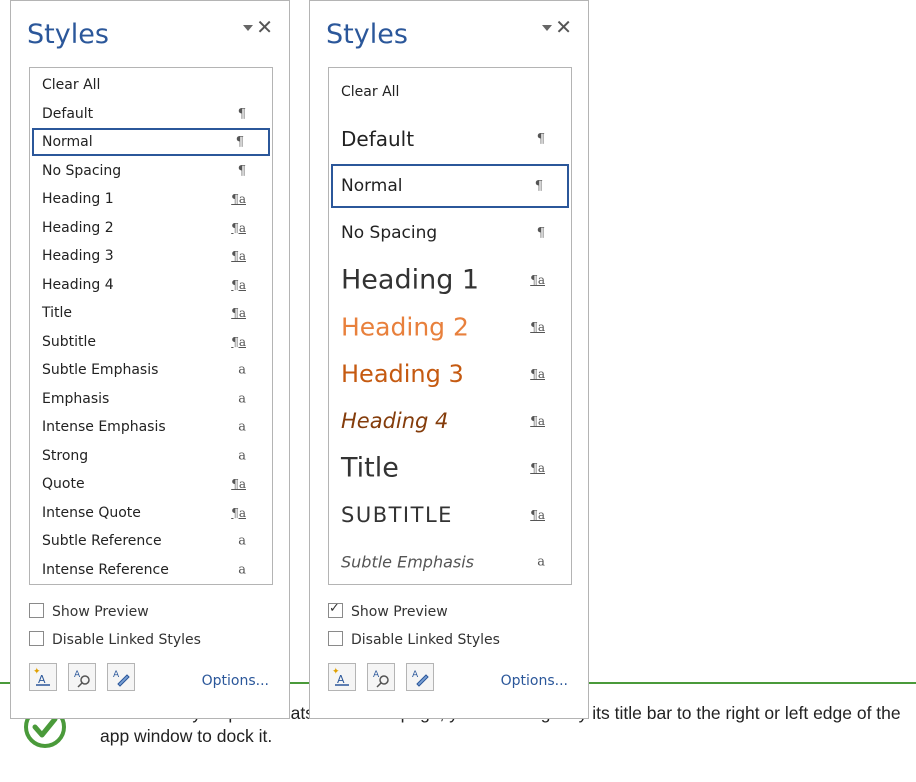 The height and width of the screenshot is (782, 916). I want to click on style-item-label: Emphasis, so click(76, 398).